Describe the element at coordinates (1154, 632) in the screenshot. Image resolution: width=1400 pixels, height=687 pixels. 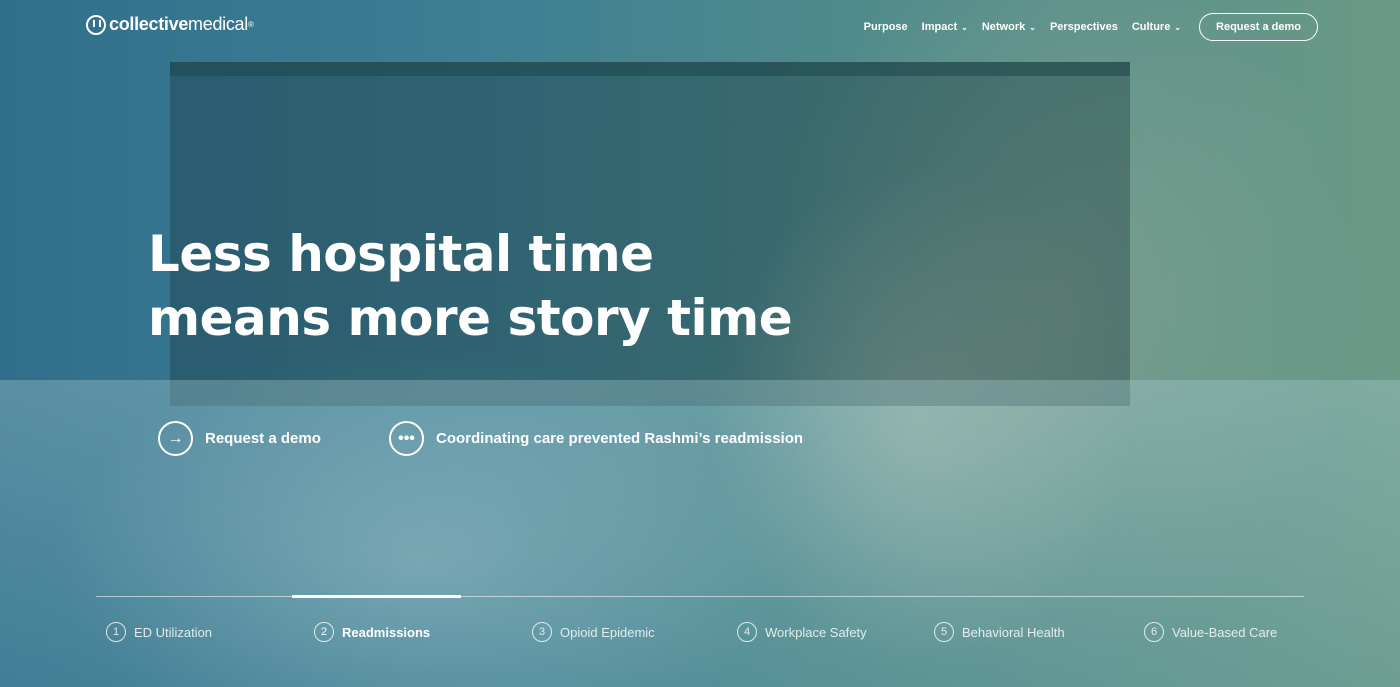
I see `tab-number: 6` at that location.